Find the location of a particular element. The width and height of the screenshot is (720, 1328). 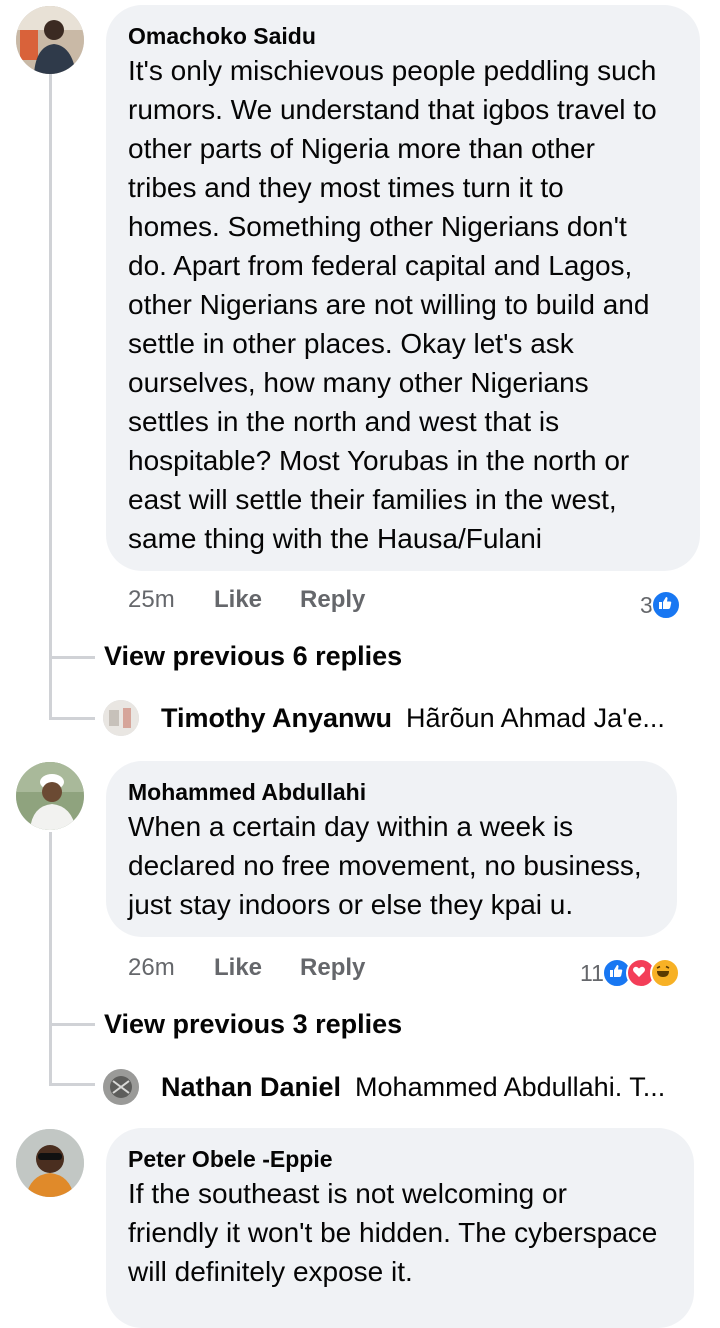

comment-author: Mohammed Abdullahi is located at coordinates (391, 792).